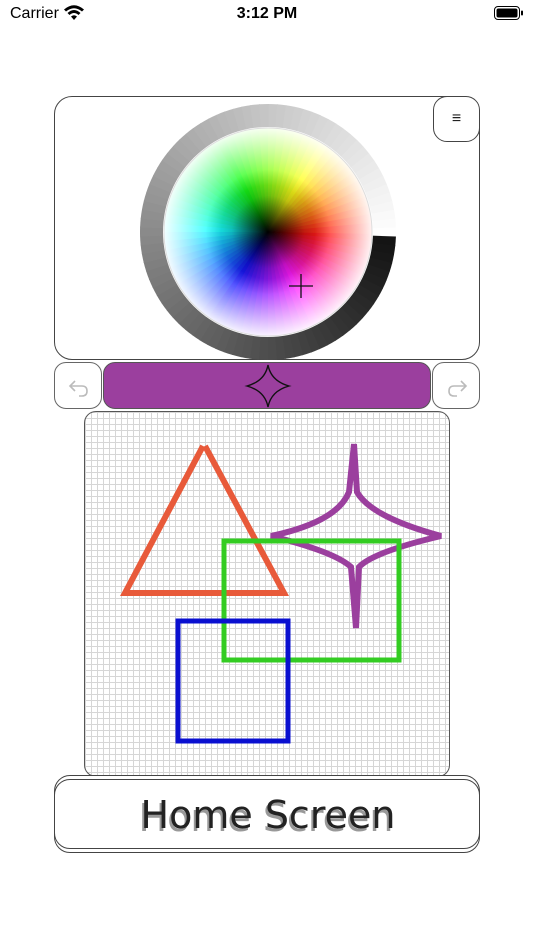 The width and height of the screenshot is (534, 950). What do you see at coordinates (356, 536) in the screenshot?
I see `star-shape` at bounding box center [356, 536].